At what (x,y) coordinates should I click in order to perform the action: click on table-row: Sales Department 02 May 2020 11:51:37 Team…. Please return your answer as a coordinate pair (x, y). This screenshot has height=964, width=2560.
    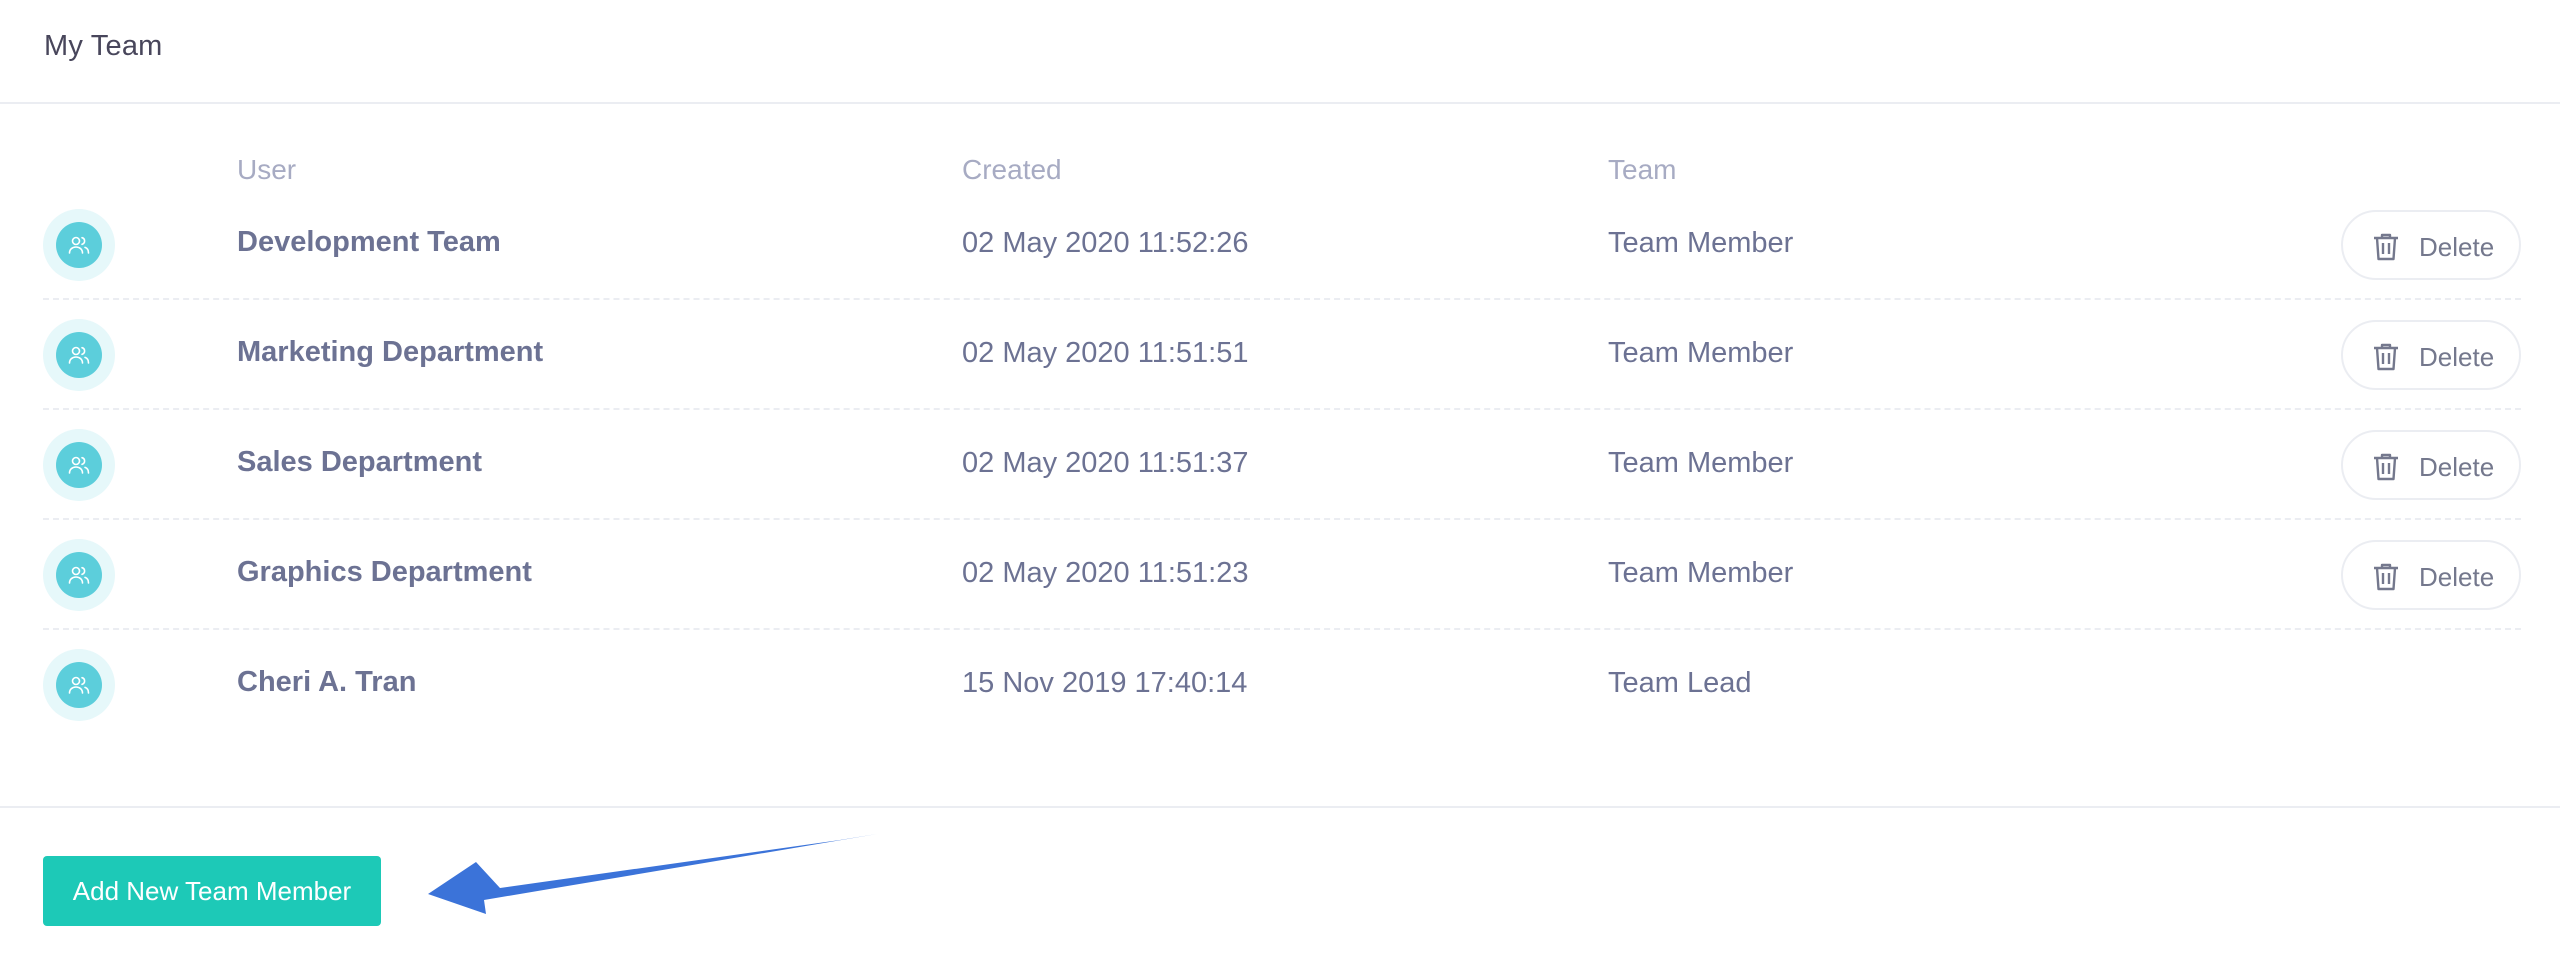
    Looking at the image, I should click on (1282, 465).